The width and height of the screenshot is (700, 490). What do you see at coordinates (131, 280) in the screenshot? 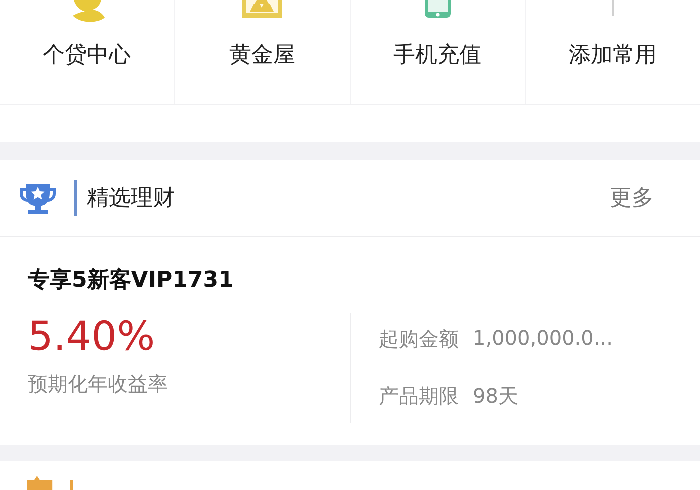
I see `product-name: 专享5新客VIP1731` at bounding box center [131, 280].